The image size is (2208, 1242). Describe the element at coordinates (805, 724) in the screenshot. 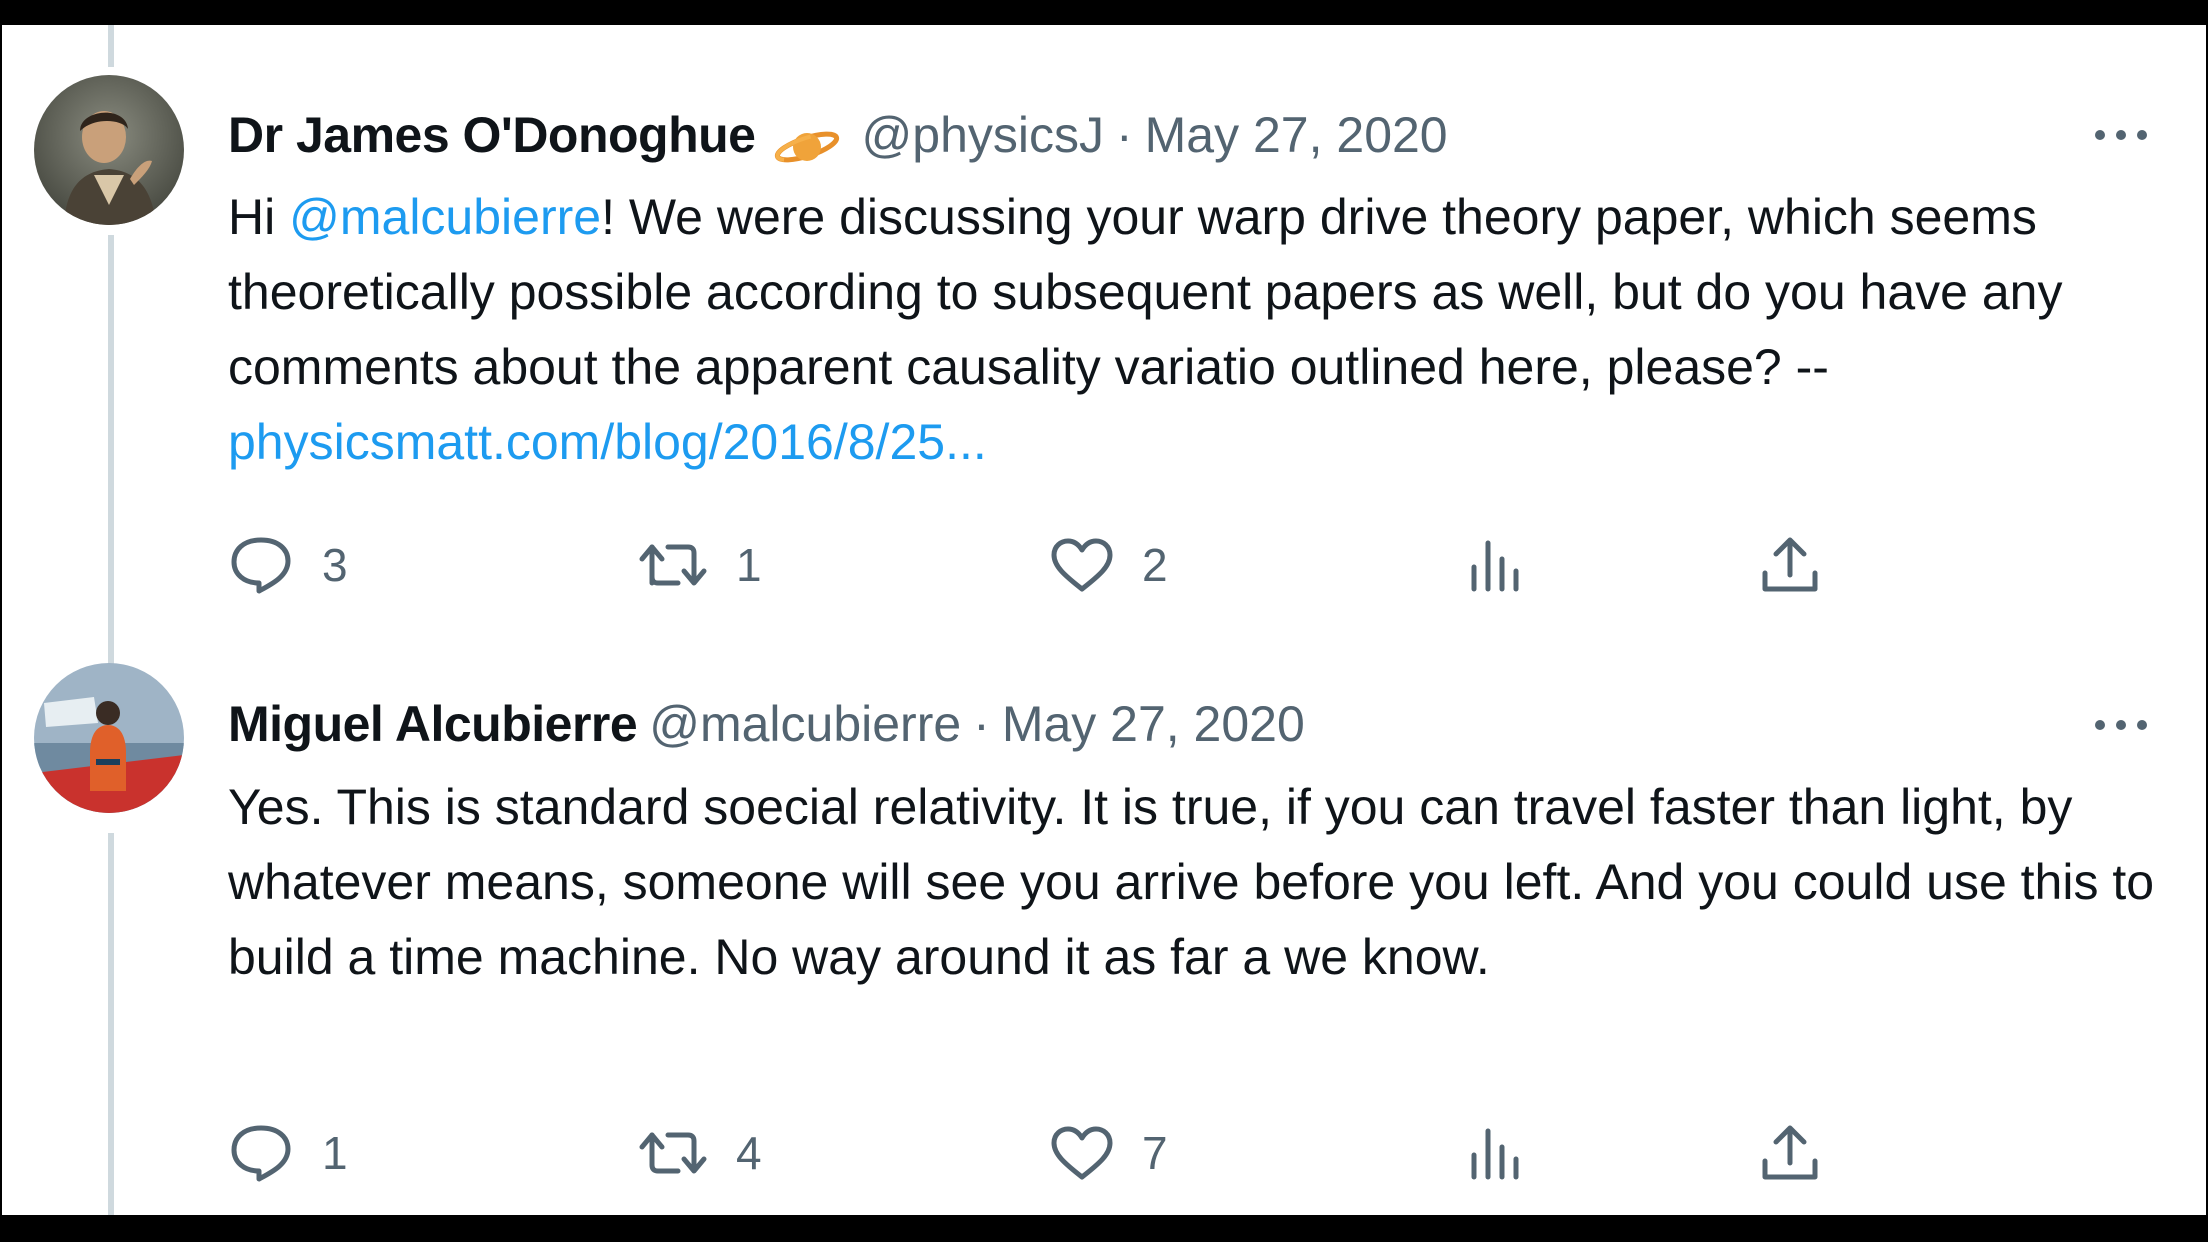

I see `author-handle: @malcubierre` at that location.